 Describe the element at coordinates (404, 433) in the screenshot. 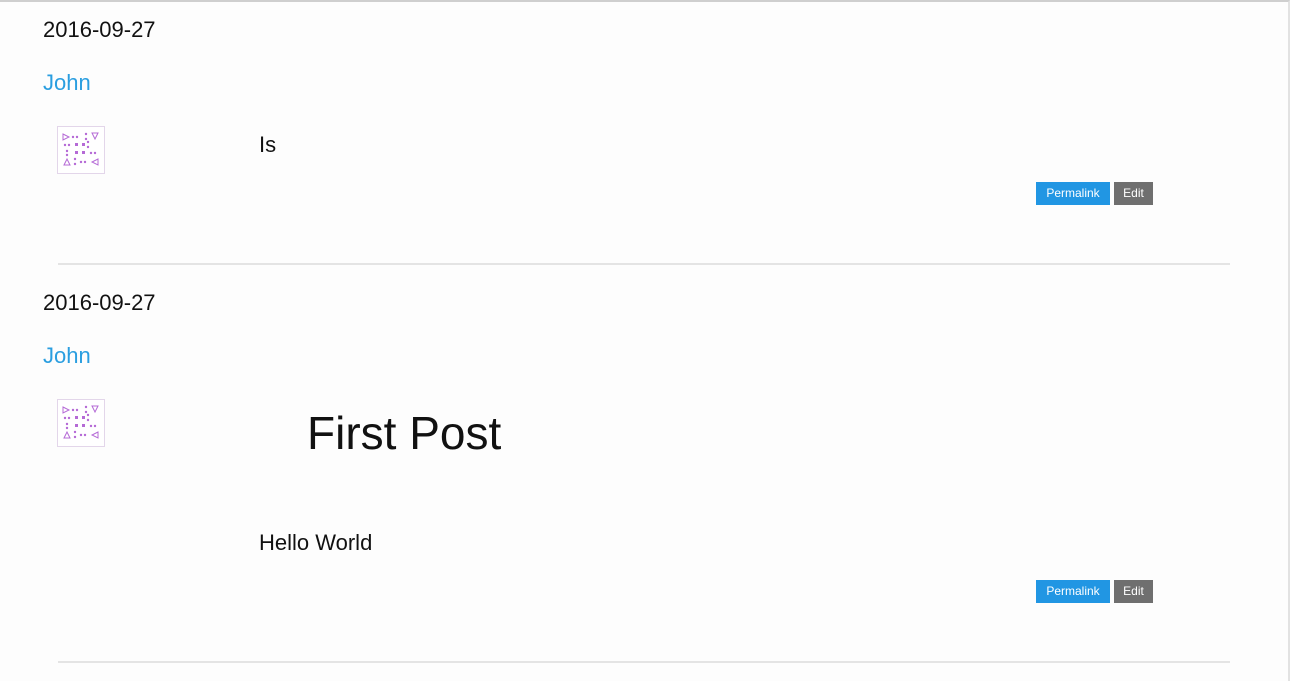

I see `post-heading: First Post` at that location.